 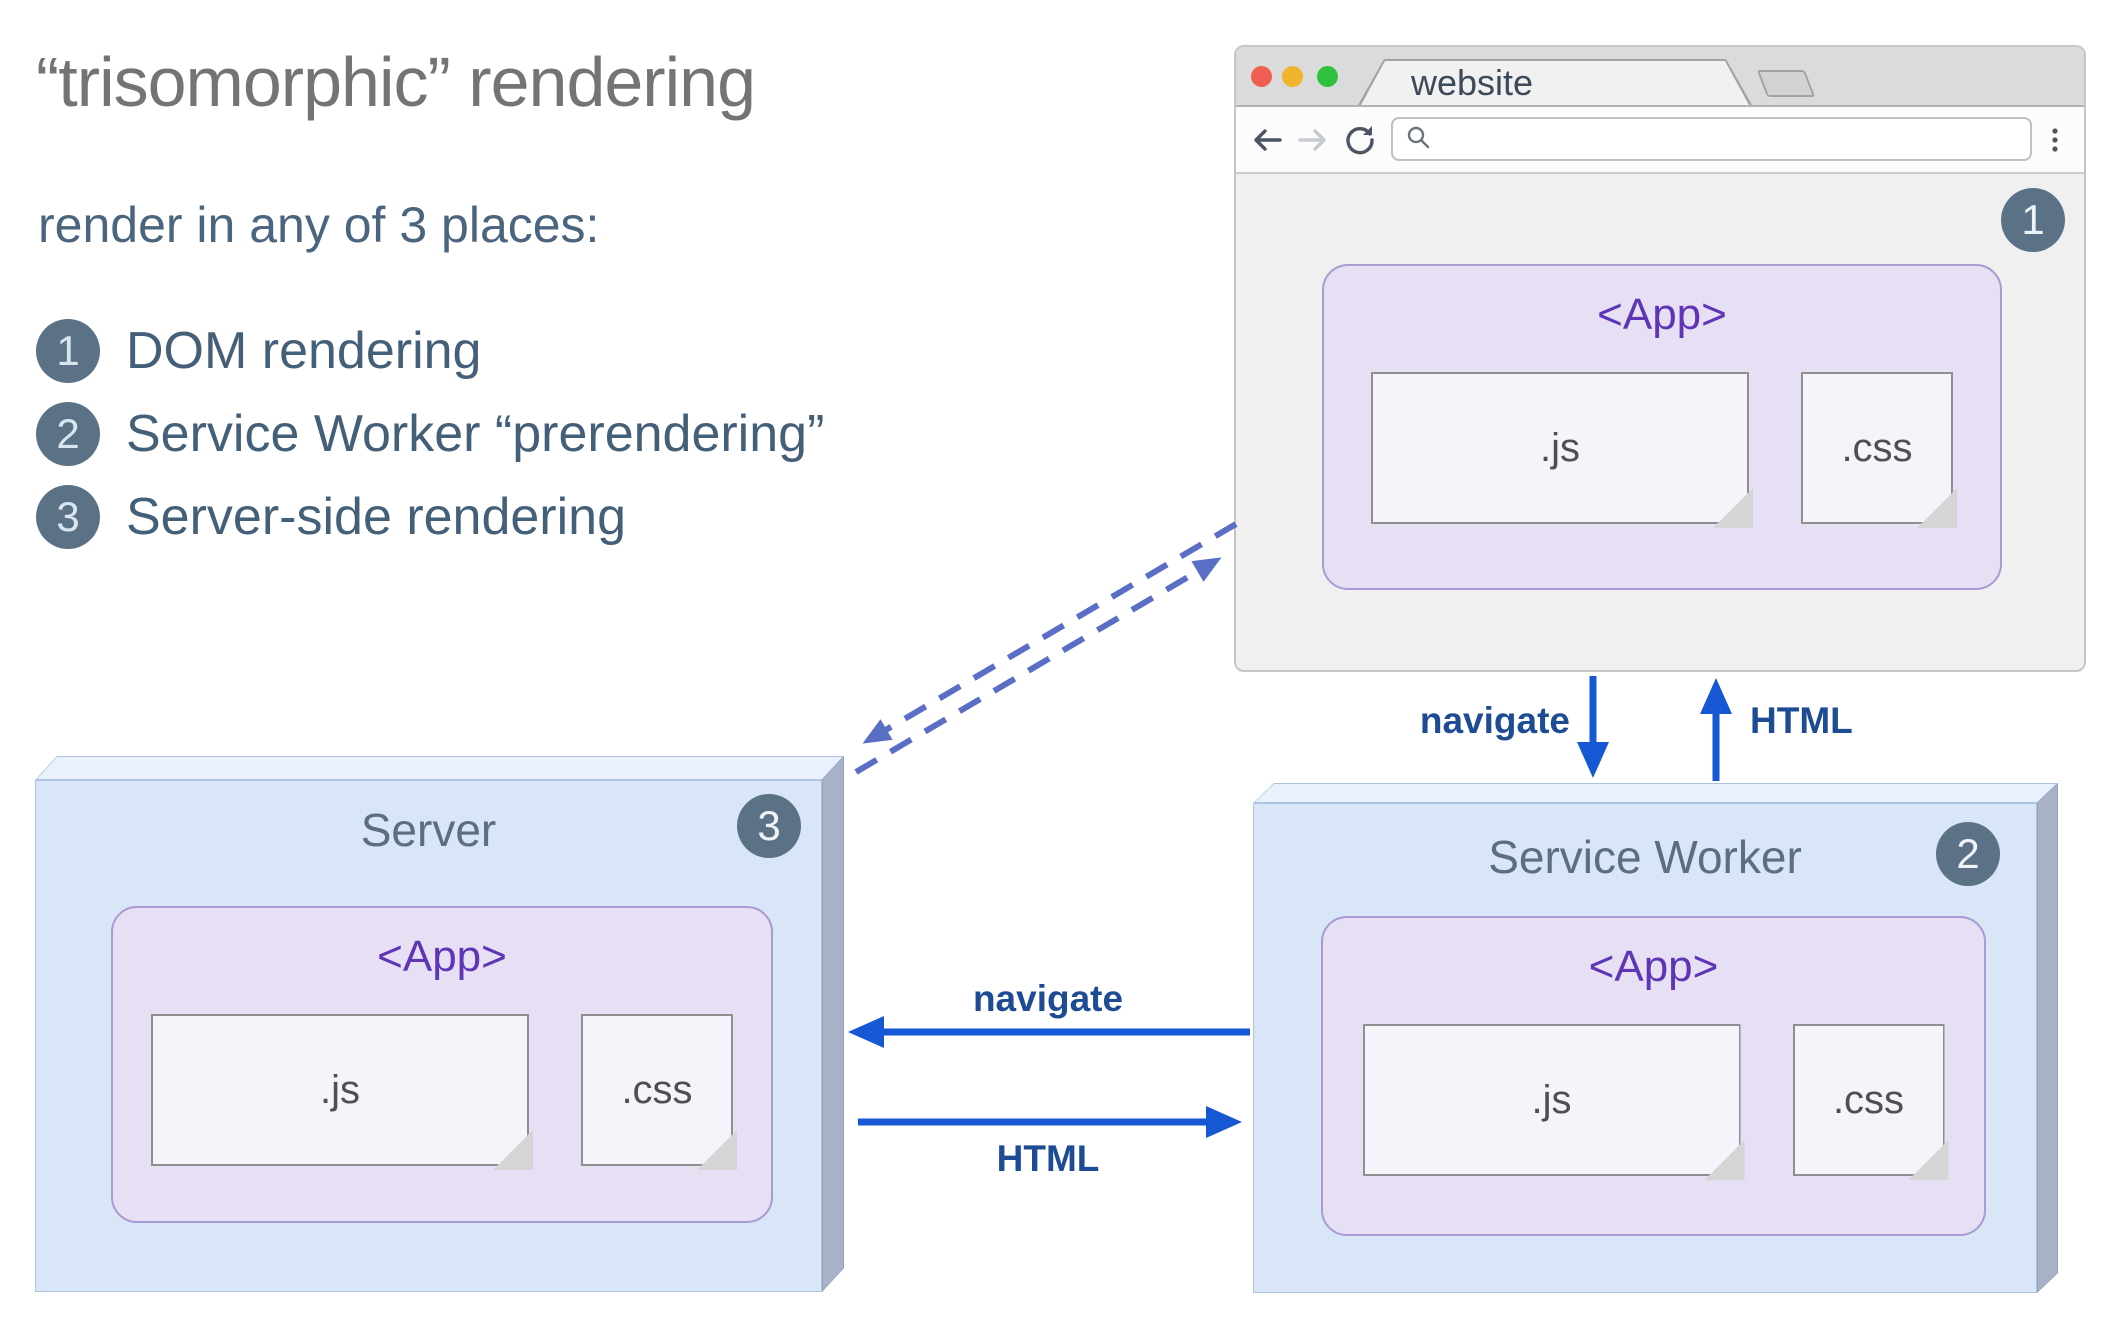 What do you see at coordinates (376, 517) in the screenshot?
I see `list-item-label: Server-side rendering` at bounding box center [376, 517].